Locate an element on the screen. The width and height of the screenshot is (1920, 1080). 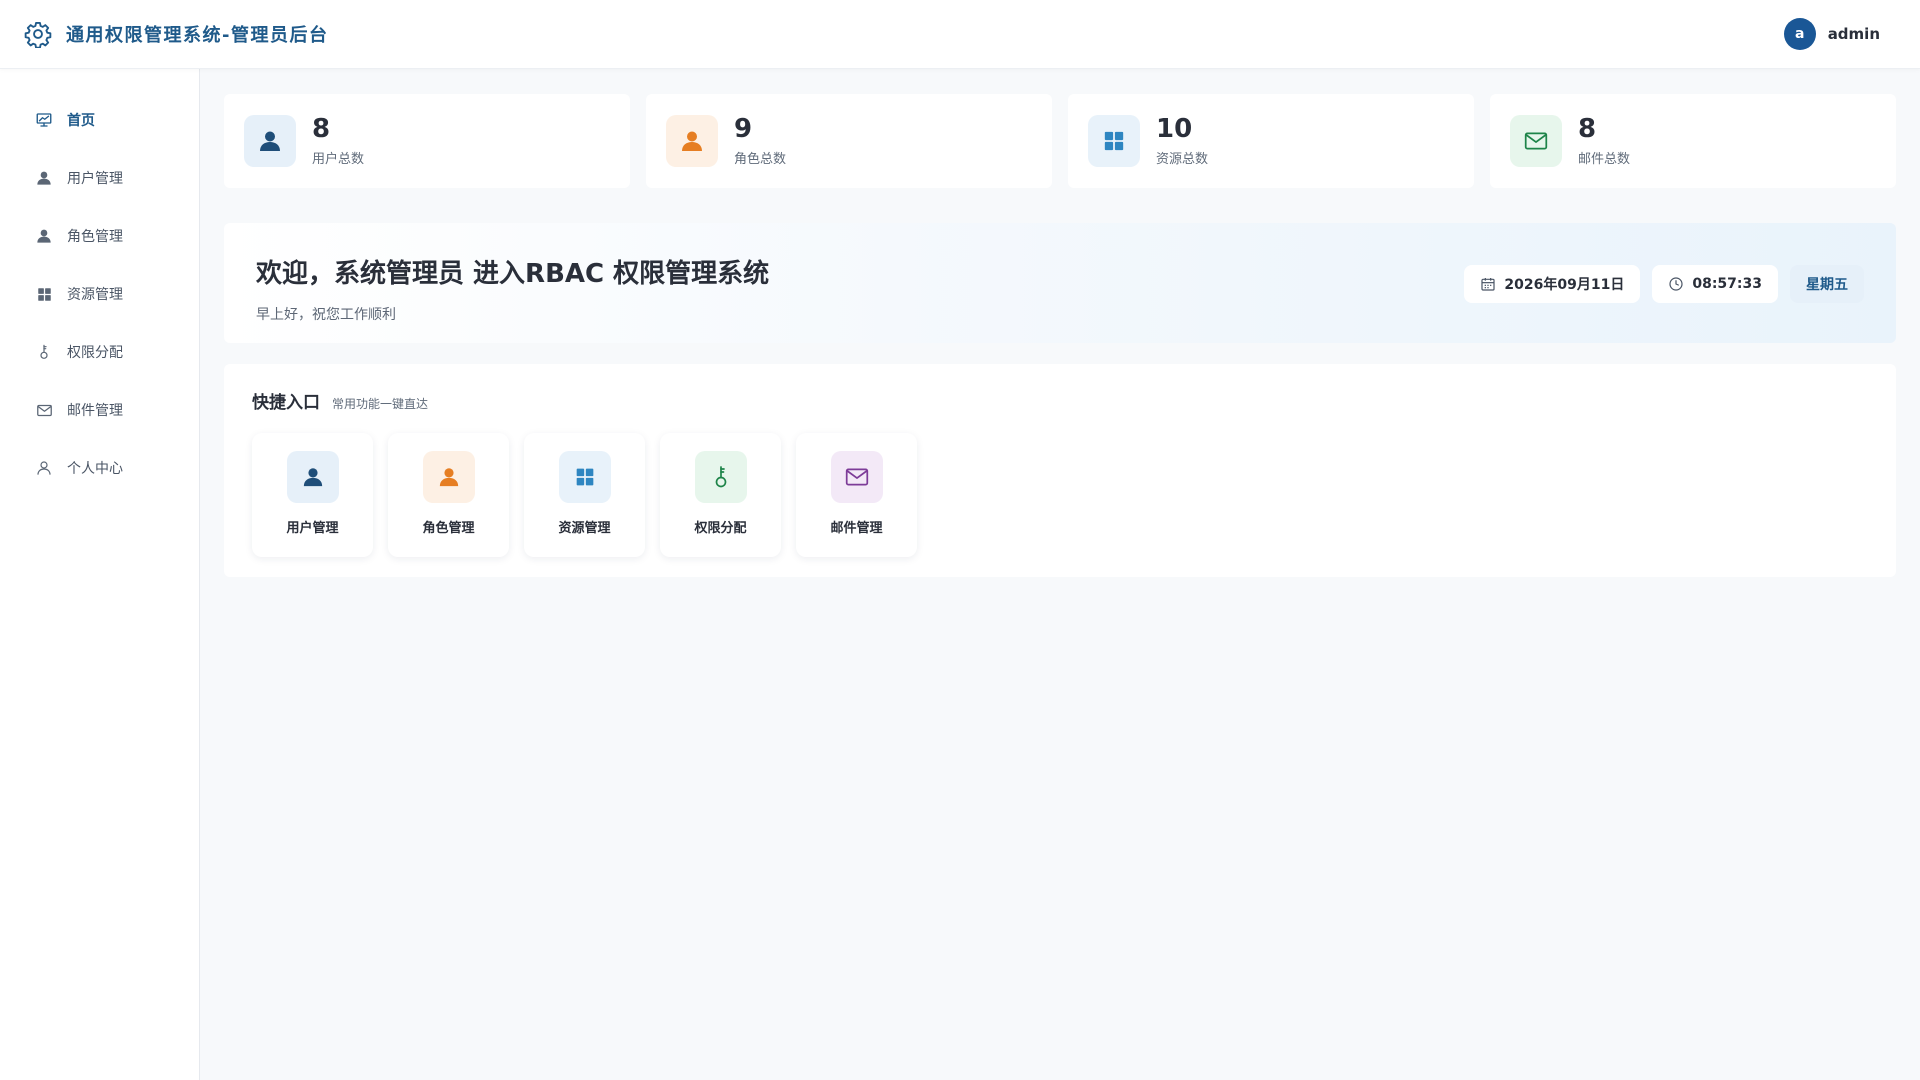
sidebar-item-profile: 个人中心 is located at coordinates (99, 468).